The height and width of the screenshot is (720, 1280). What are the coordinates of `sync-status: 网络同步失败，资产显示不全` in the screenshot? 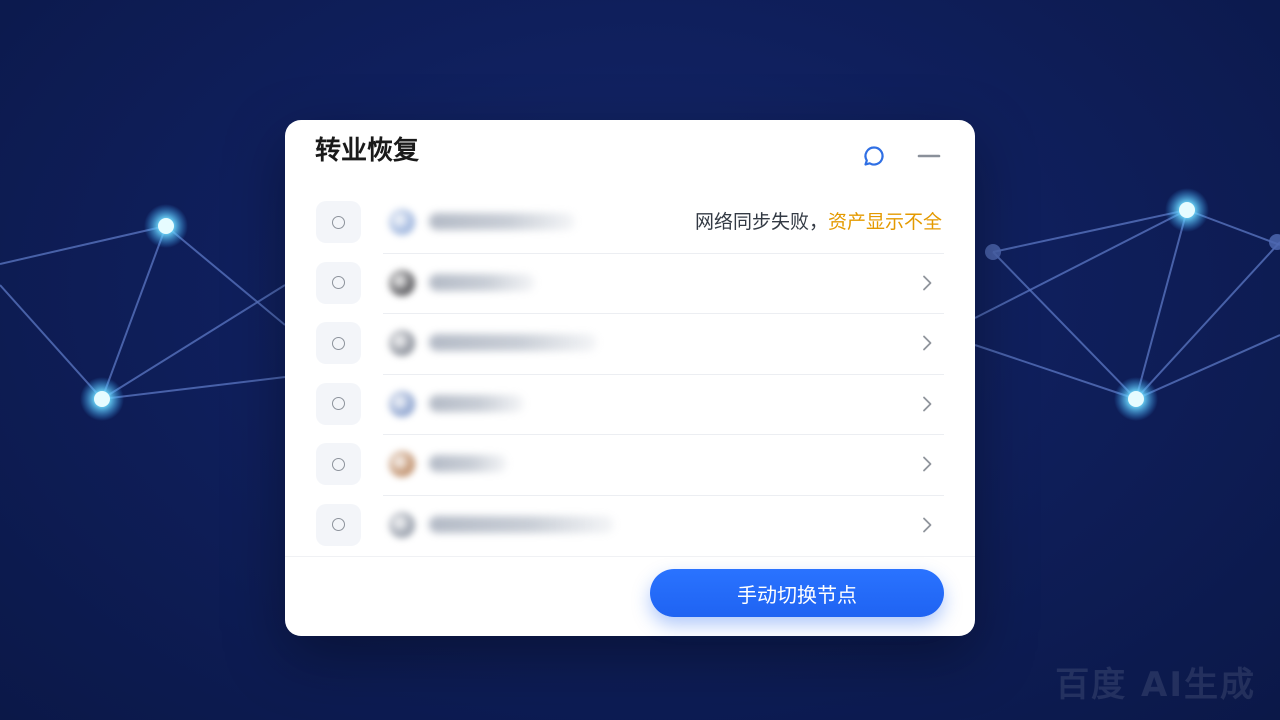 It's located at (818, 222).